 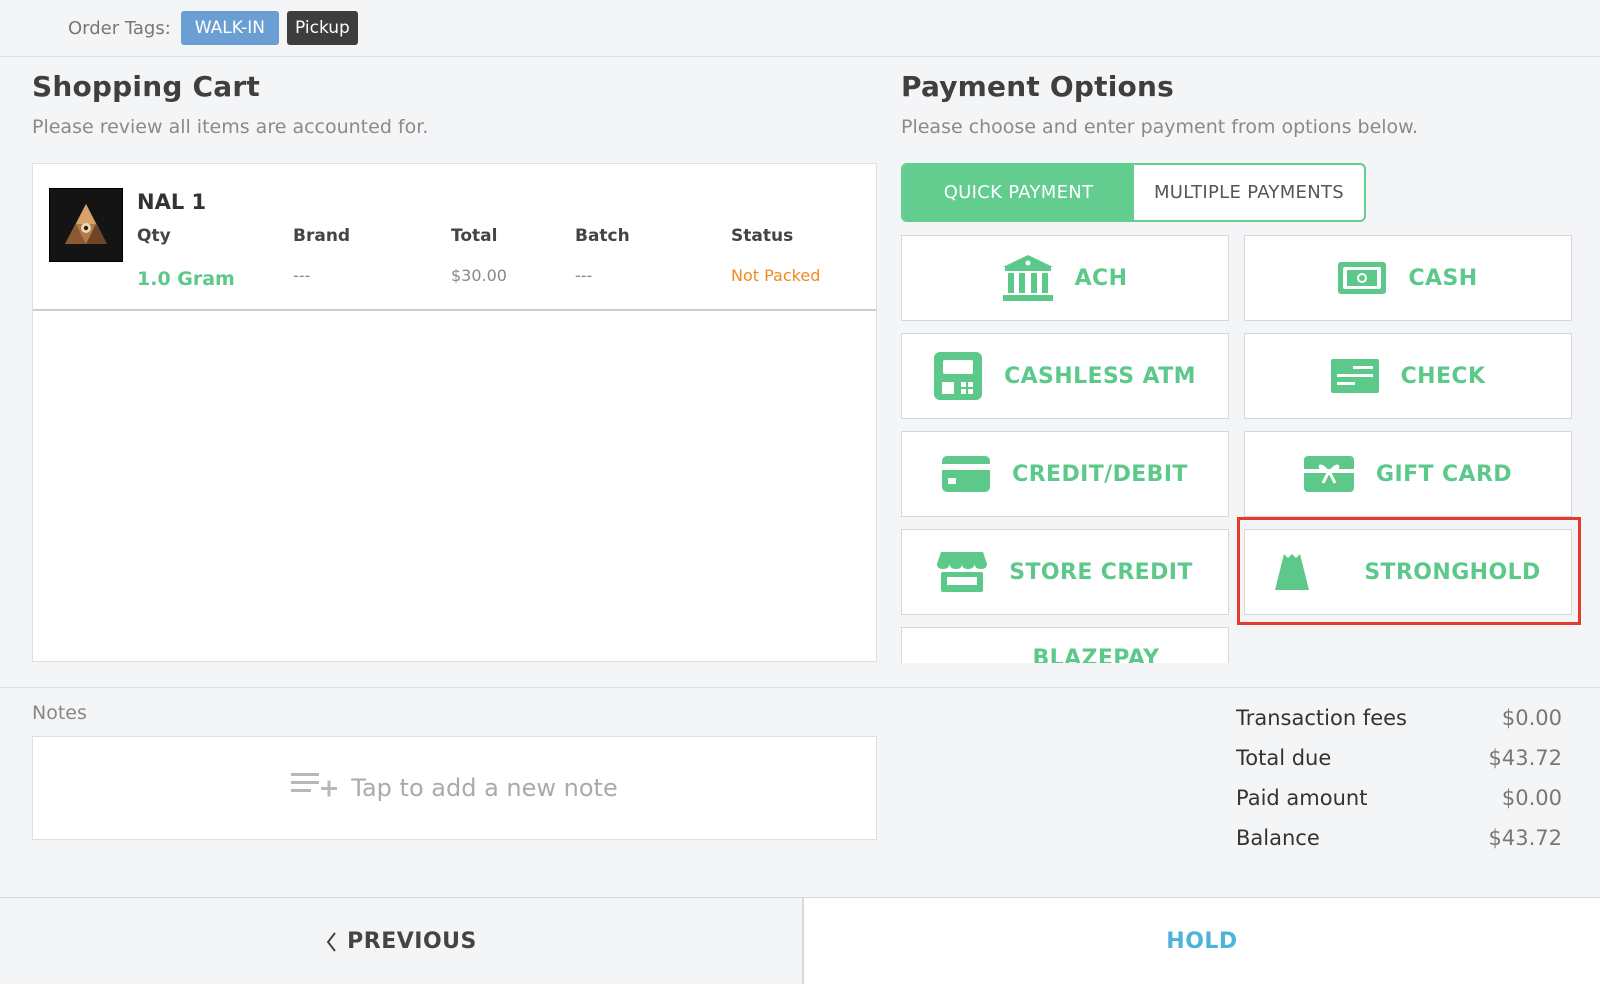 I want to click on order-tags-bar: Order Tags: WALK-IN Pickup, so click(x=800, y=28).